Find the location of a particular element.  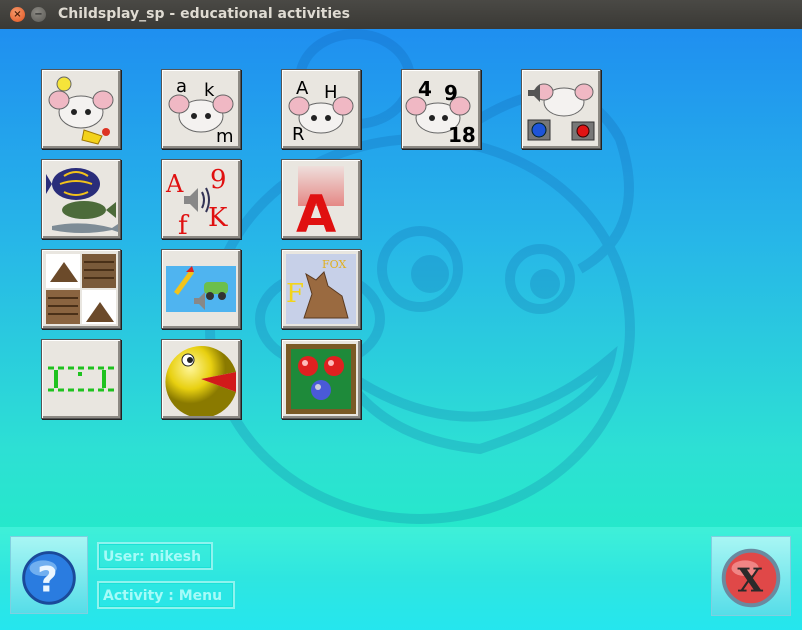

help-button: ? is located at coordinates (49, 575).